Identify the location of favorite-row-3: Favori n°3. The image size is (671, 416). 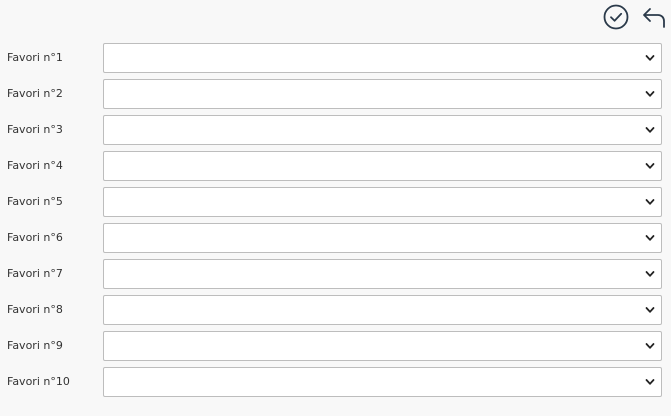
(335, 133).